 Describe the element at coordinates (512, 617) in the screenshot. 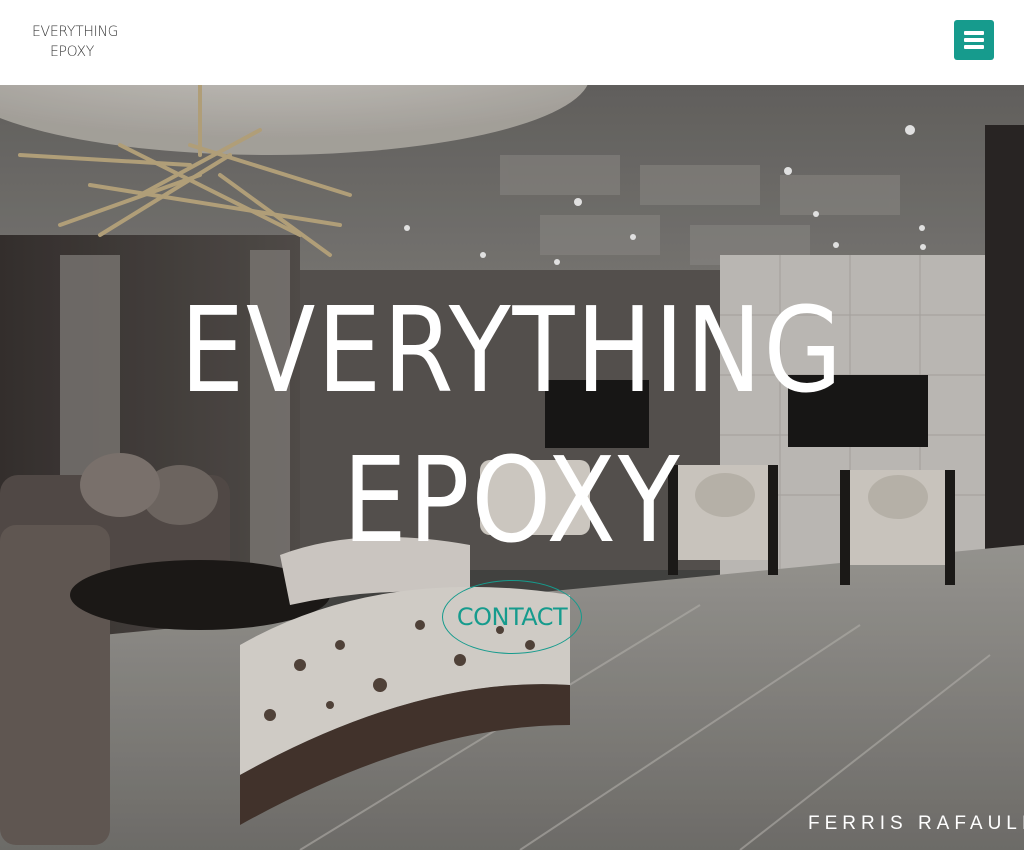

I see `contact-button: CONTACT` at that location.